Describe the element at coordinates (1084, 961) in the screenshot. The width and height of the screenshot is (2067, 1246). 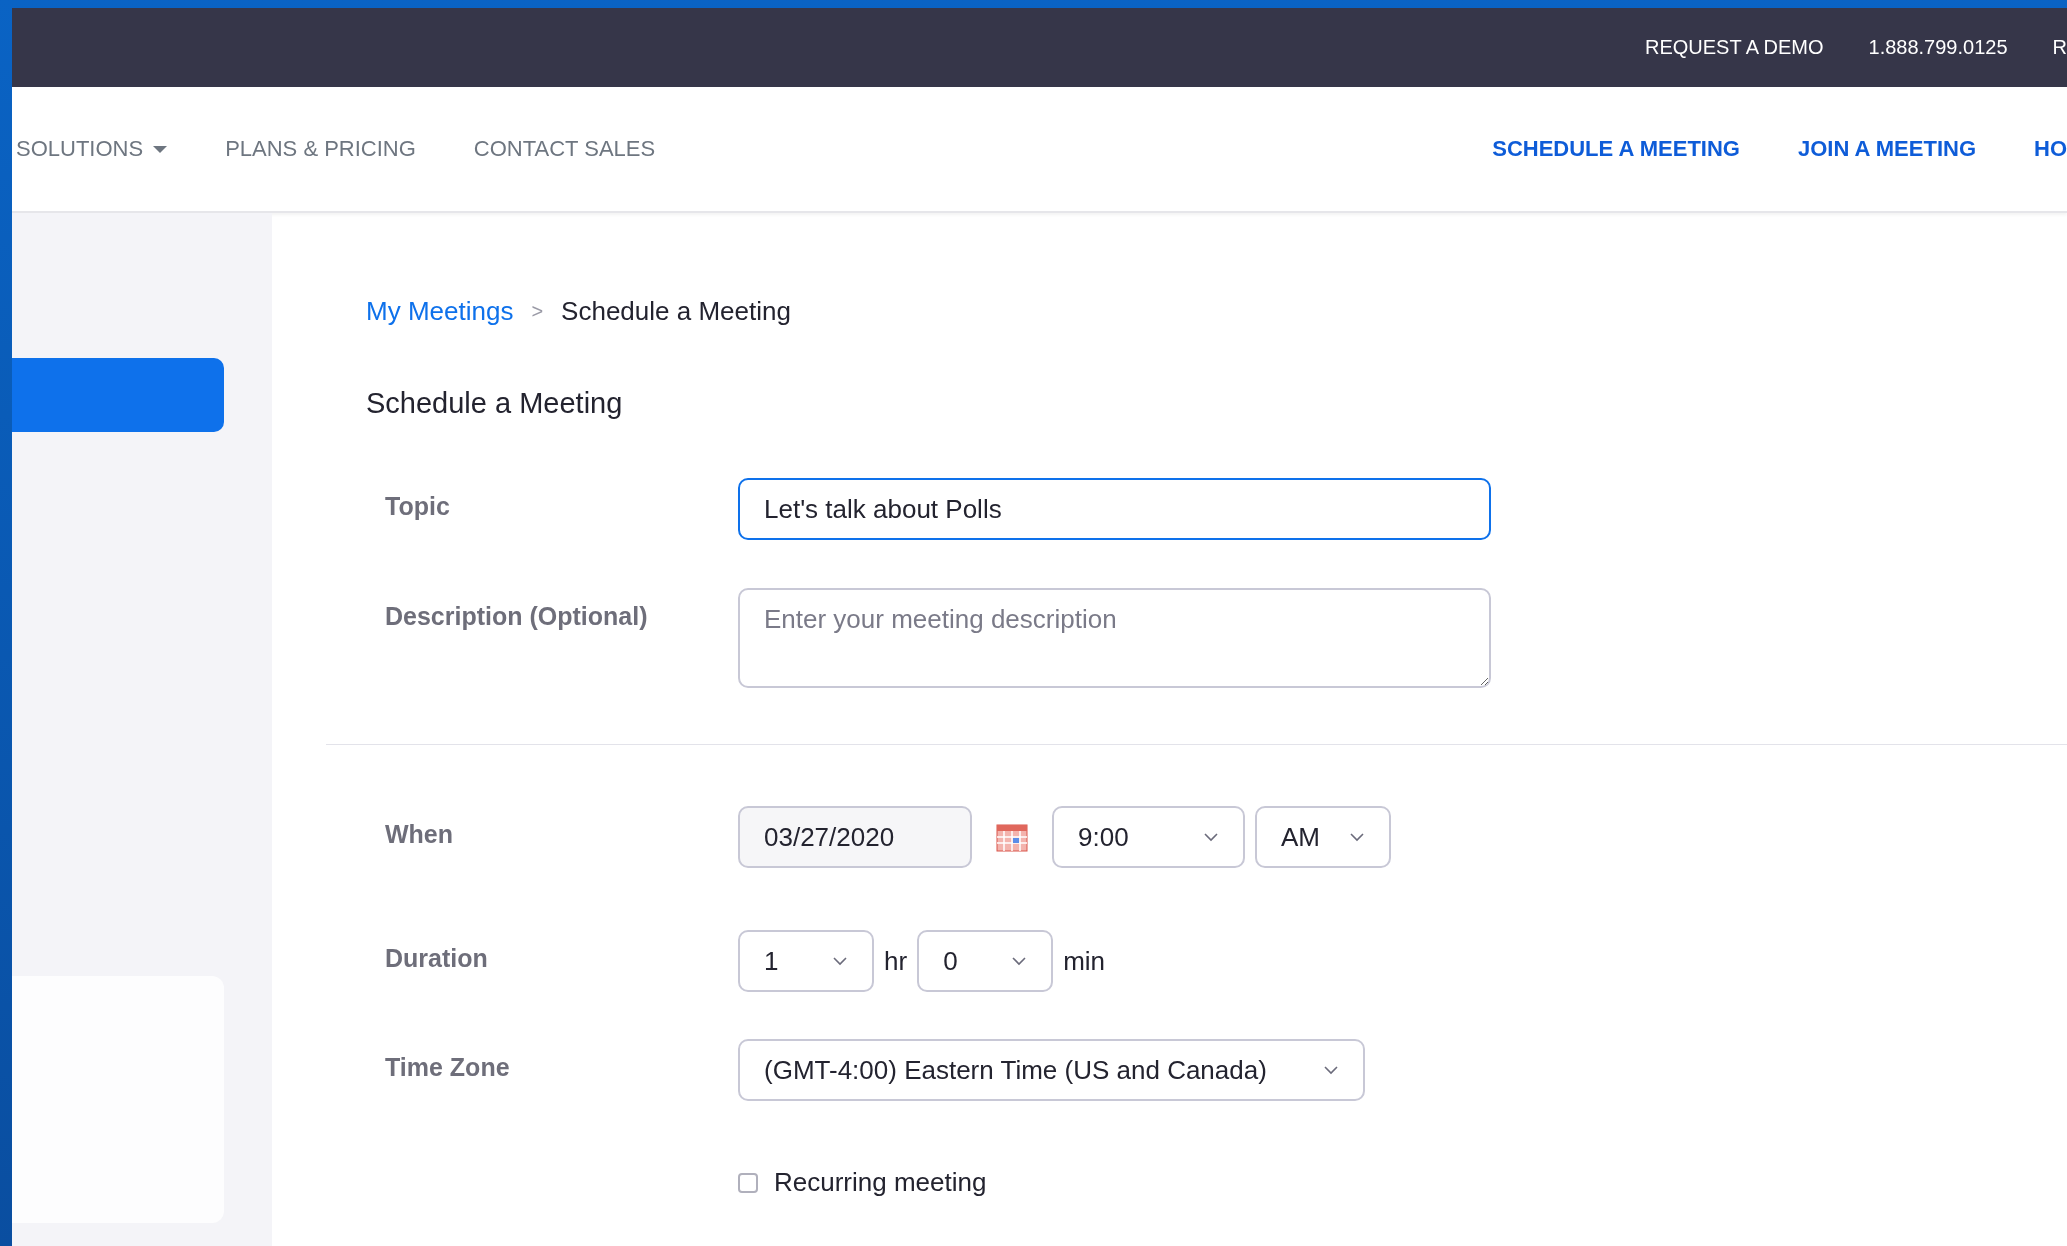
I see `unit-label: min` at that location.